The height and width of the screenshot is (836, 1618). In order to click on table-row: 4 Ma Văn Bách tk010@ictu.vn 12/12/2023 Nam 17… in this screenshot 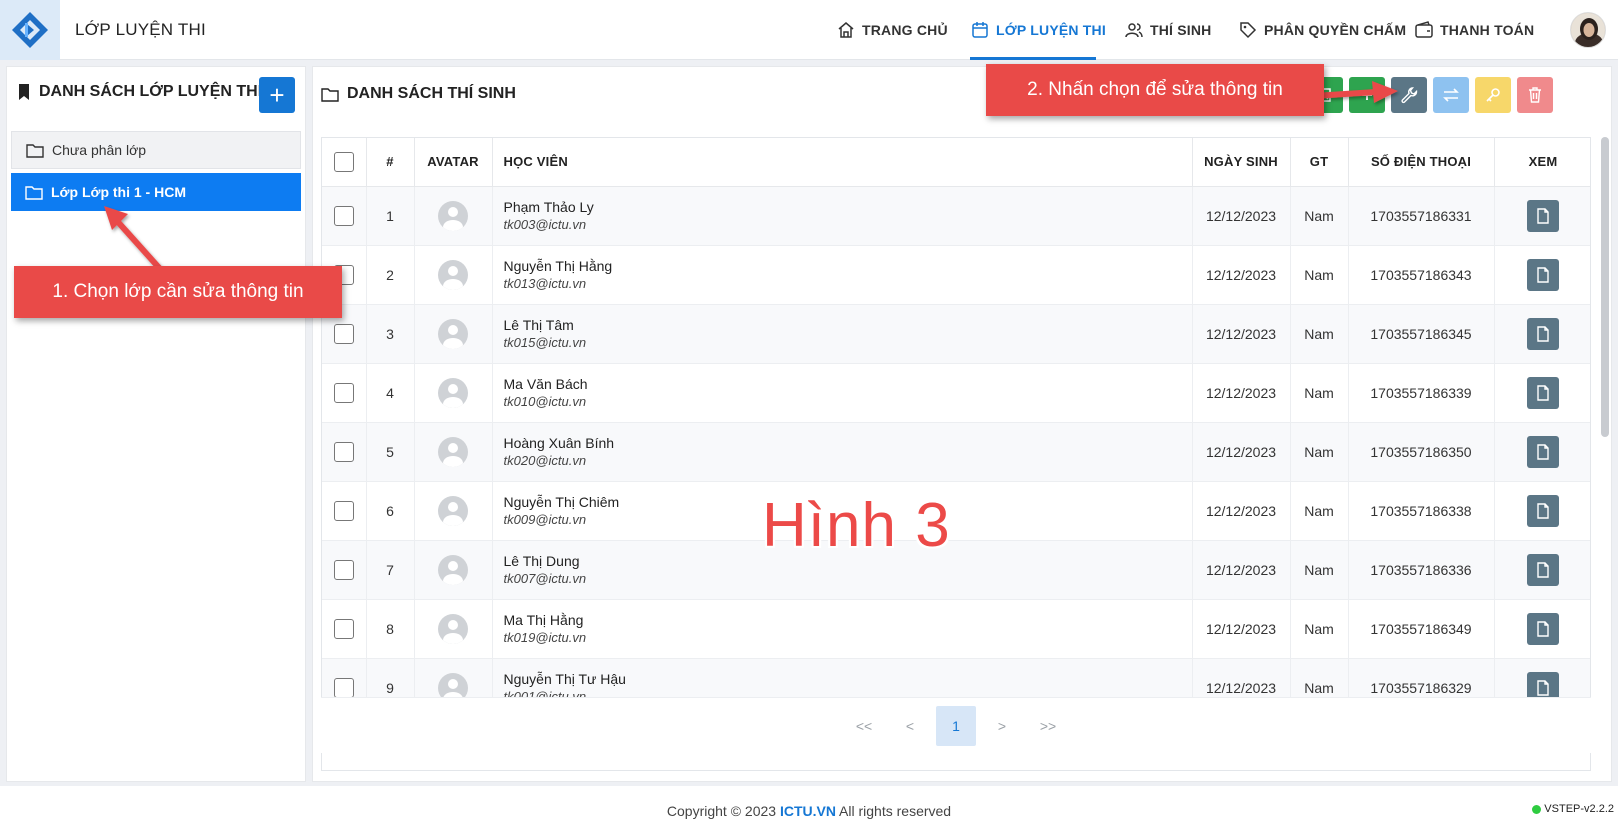, I will do `click(956, 393)`.